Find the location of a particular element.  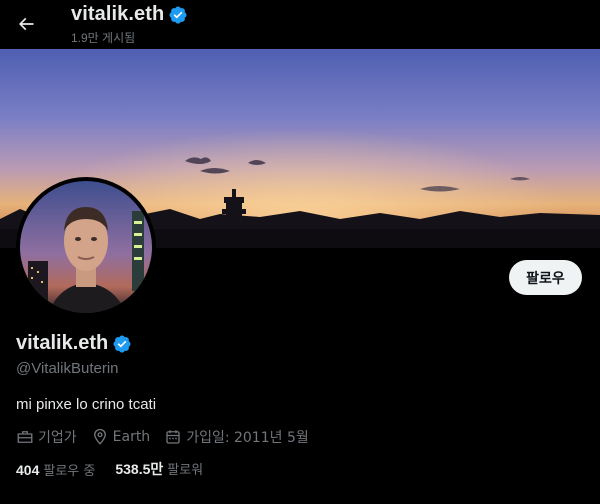

following-label: 팔로우 중 is located at coordinates (69, 471).